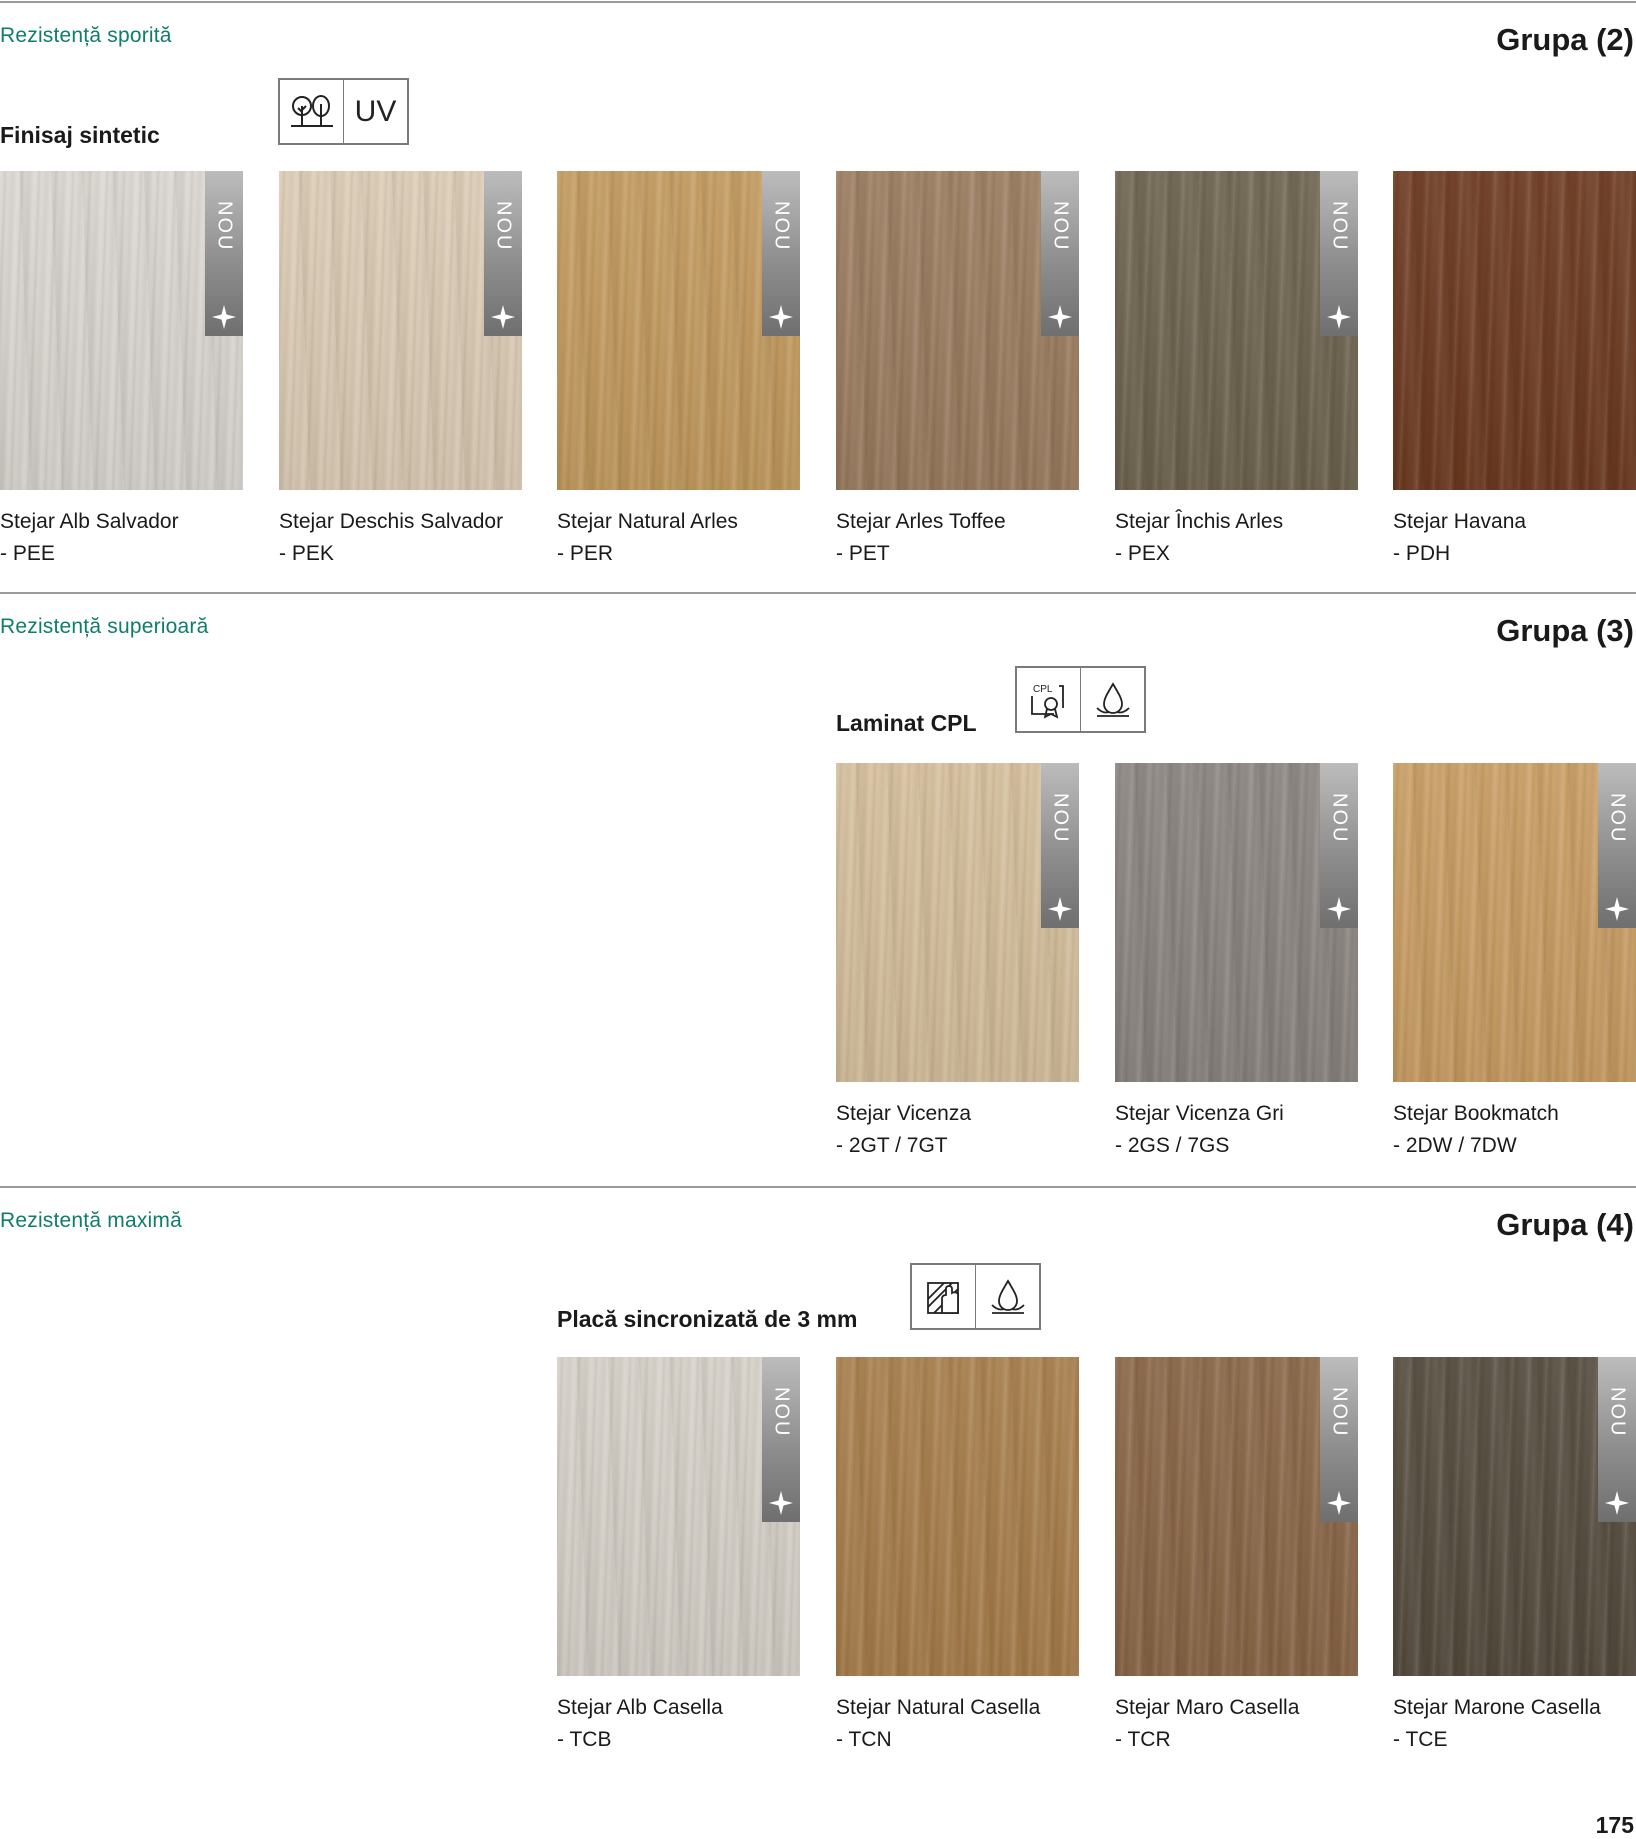 This screenshot has width=1636, height=1839. Describe the element at coordinates (1455, 1145) in the screenshot. I see `product-code: - 2DW / 7DW` at that location.